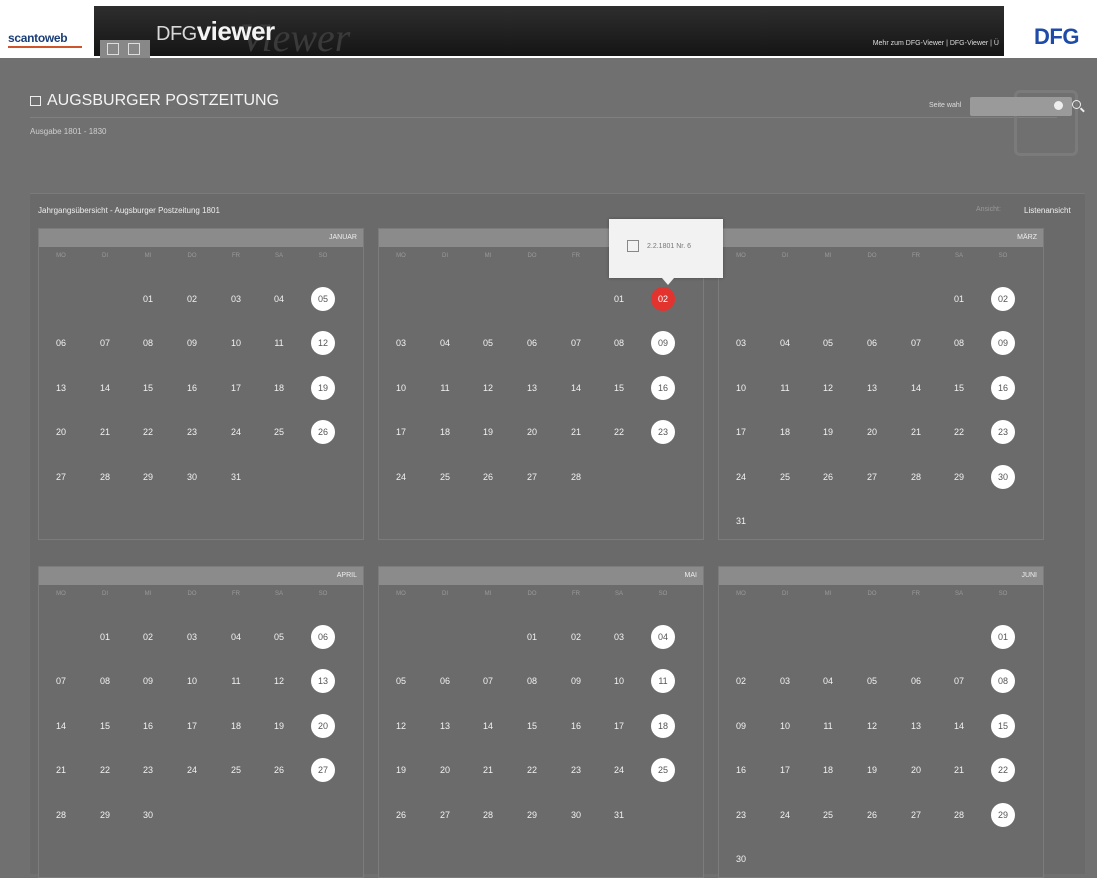 The image size is (1097, 878). I want to click on issue-day: 05, so click(323, 299).